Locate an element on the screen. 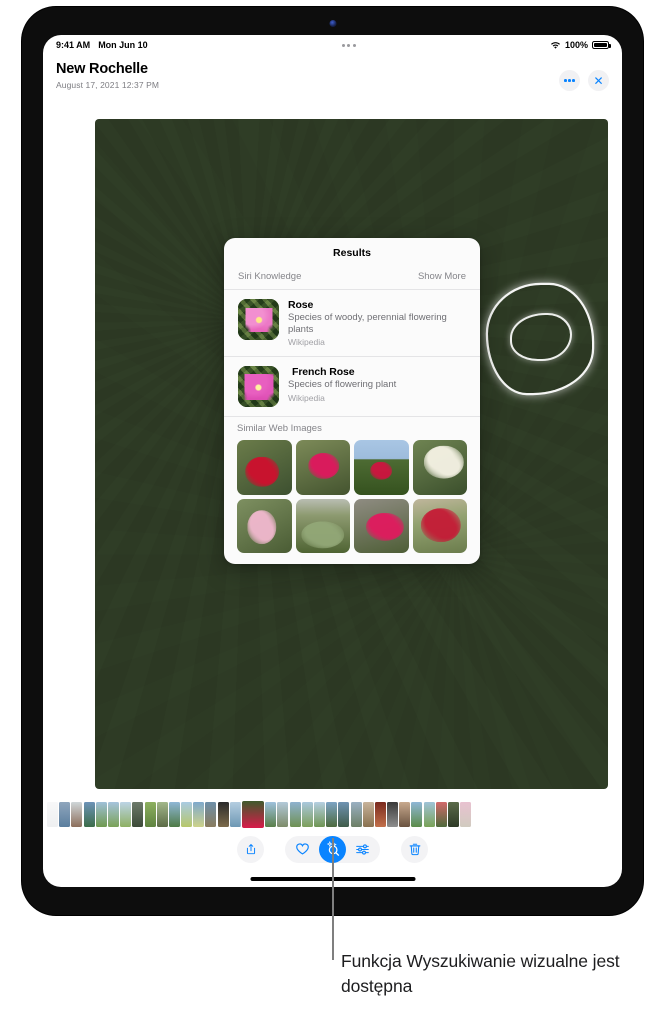  favorite-button is located at coordinates (302, 849).